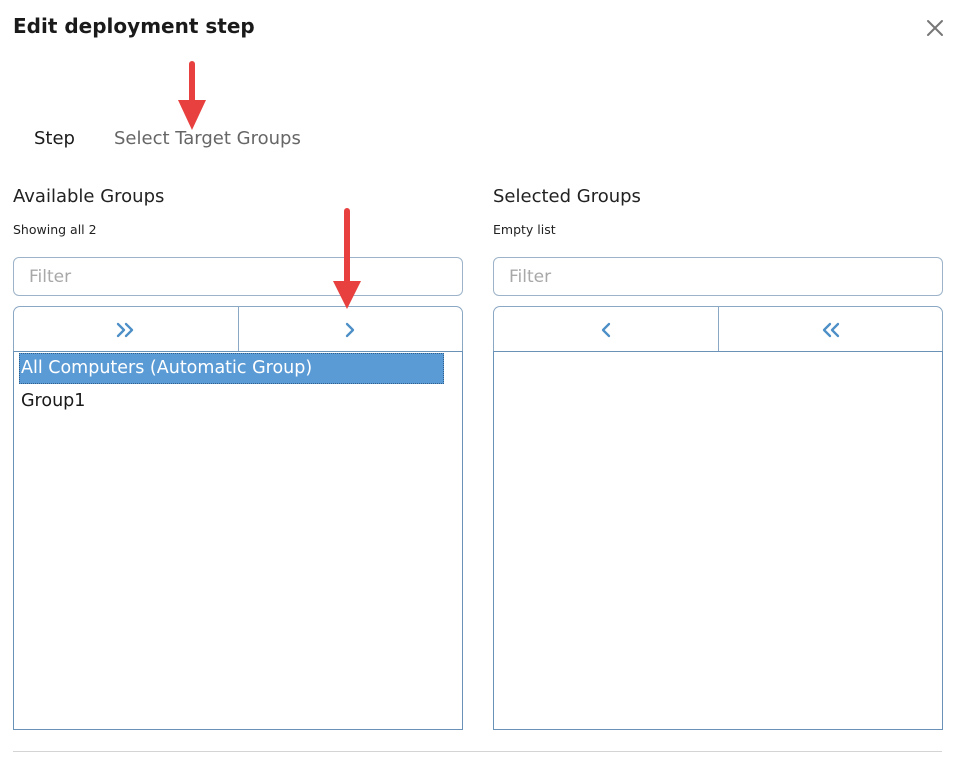  Describe the element at coordinates (477, 751) in the screenshot. I see `footer-divider` at that location.